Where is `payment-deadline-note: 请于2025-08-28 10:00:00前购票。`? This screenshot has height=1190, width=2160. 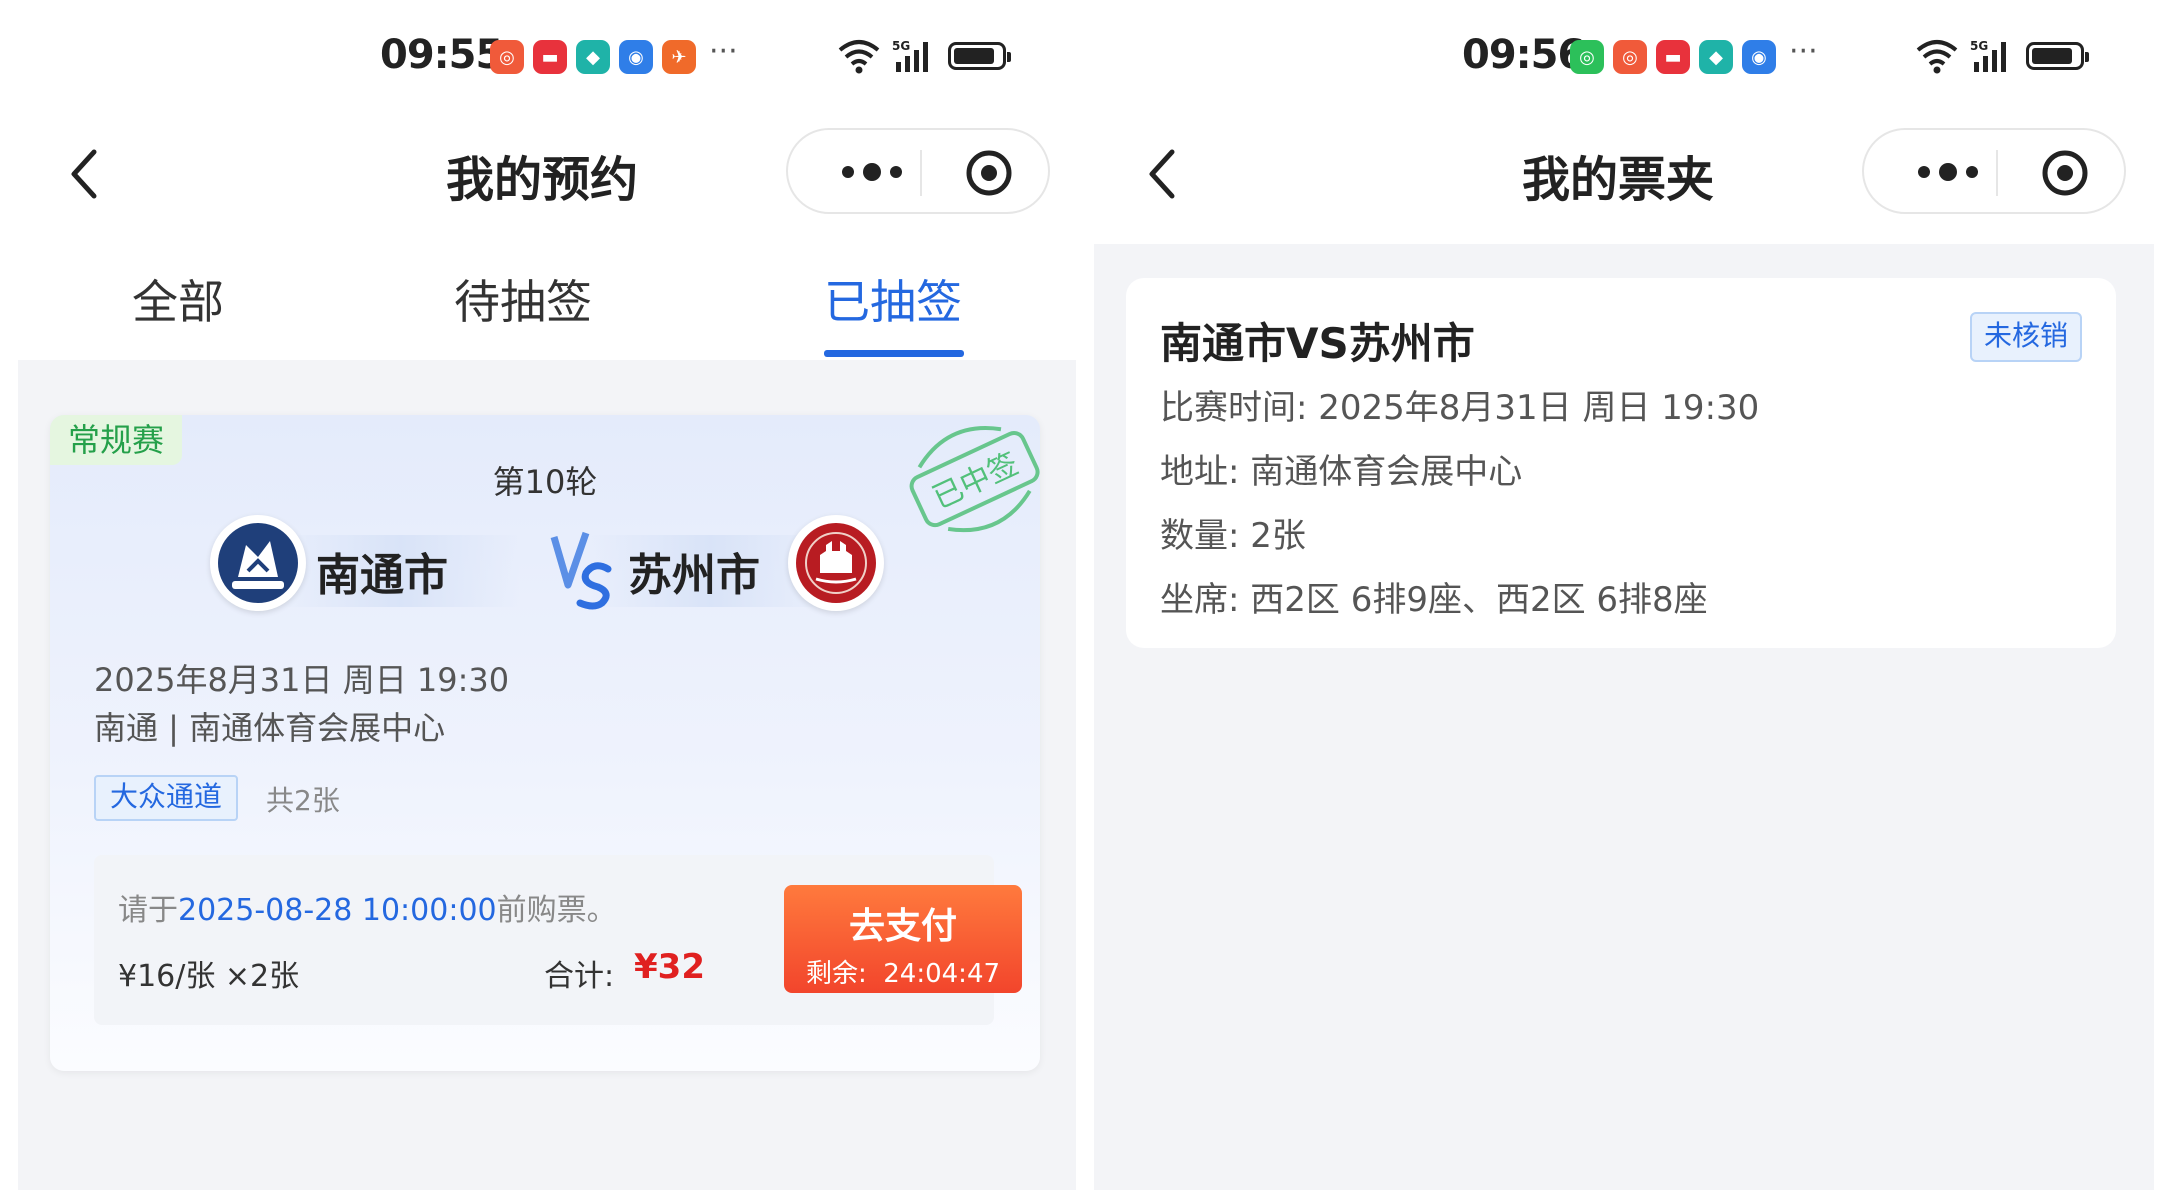 payment-deadline-note: 请于2025-08-28 10:00:00前购票。 is located at coordinates (367, 910).